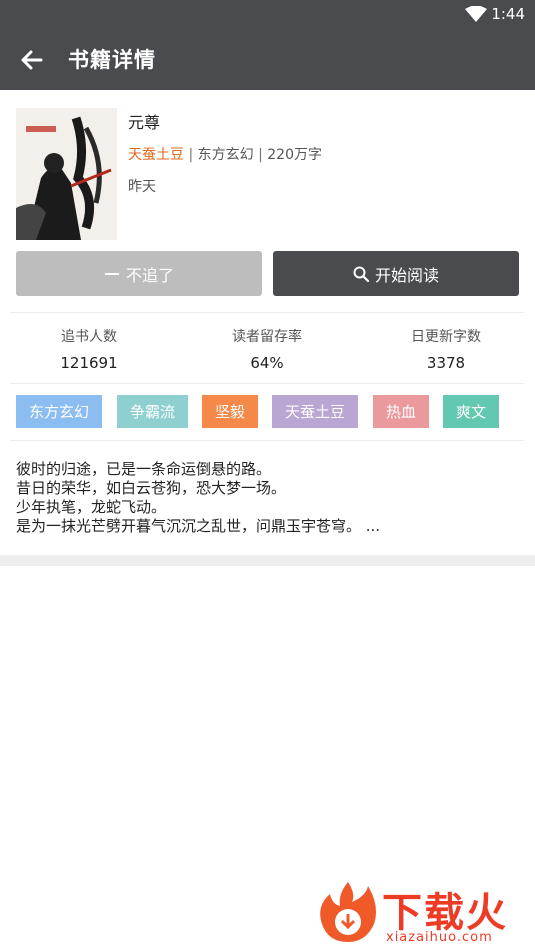 The width and height of the screenshot is (535, 951). What do you see at coordinates (476, 14) in the screenshot?
I see `wifi-icon` at bounding box center [476, 14].